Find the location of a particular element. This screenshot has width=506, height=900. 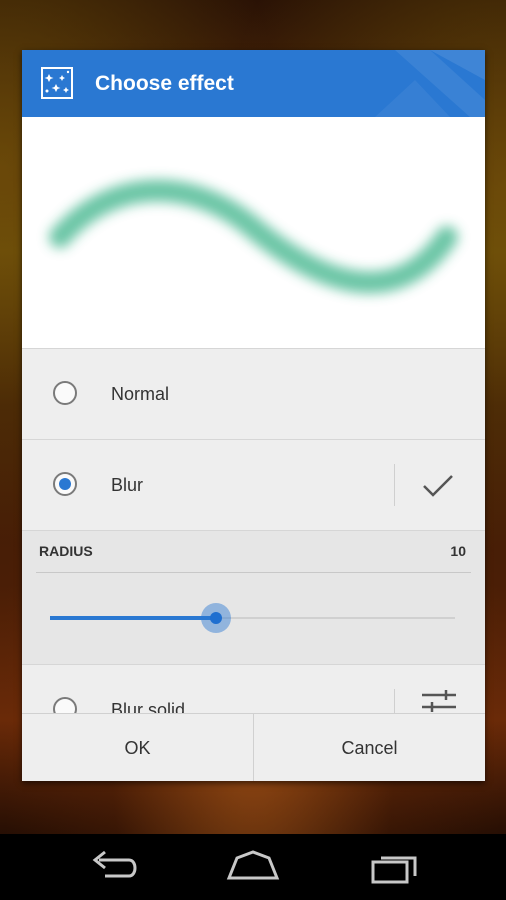

sliders-icon is located at coordinates (439, 700).